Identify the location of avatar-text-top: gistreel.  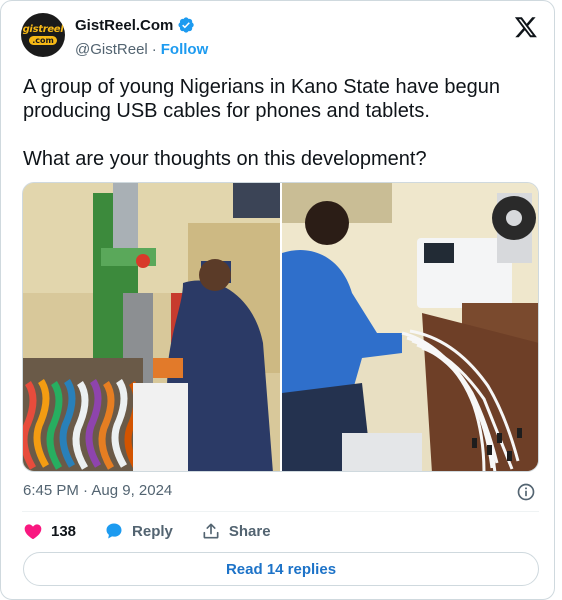
(43, 29).